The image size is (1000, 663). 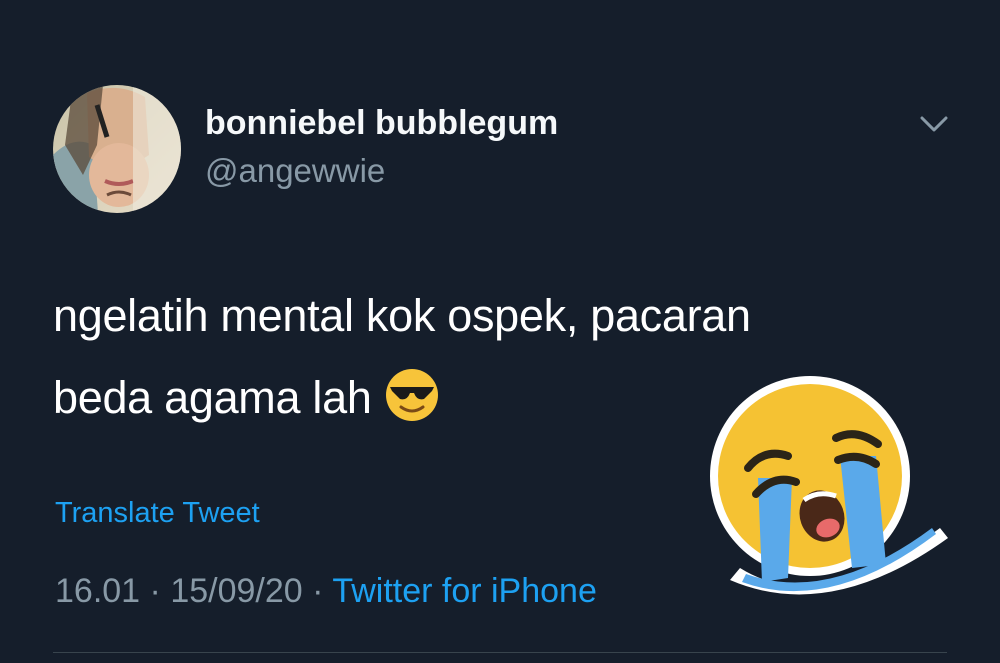 What do you see at coordinates (381, 123) in the screenshot?
I see `display-name: bonniebel bubblegum` at bounding box center [381, 123].